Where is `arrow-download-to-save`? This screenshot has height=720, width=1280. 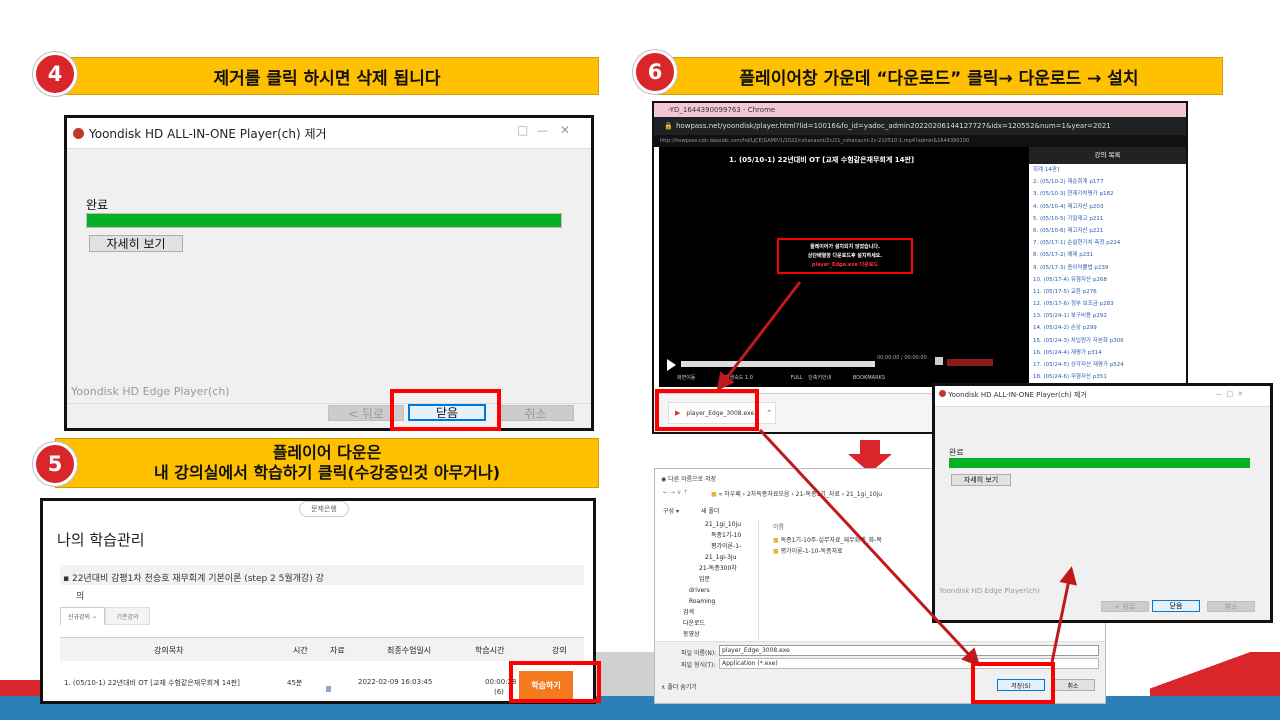 arrow-download-to-save is located at coordinates (869, 547).